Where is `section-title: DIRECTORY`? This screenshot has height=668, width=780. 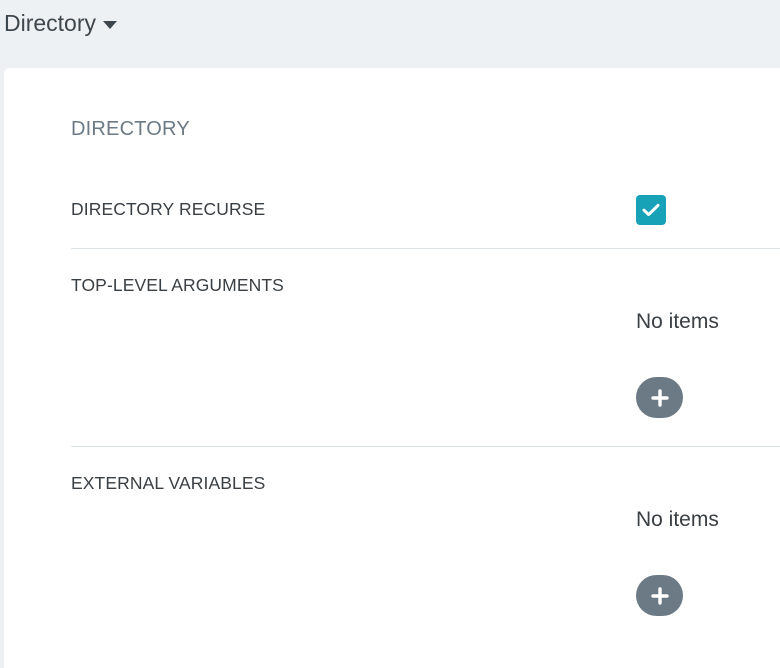
section-title: DIRECTORY is located at coordinates (130, 129).